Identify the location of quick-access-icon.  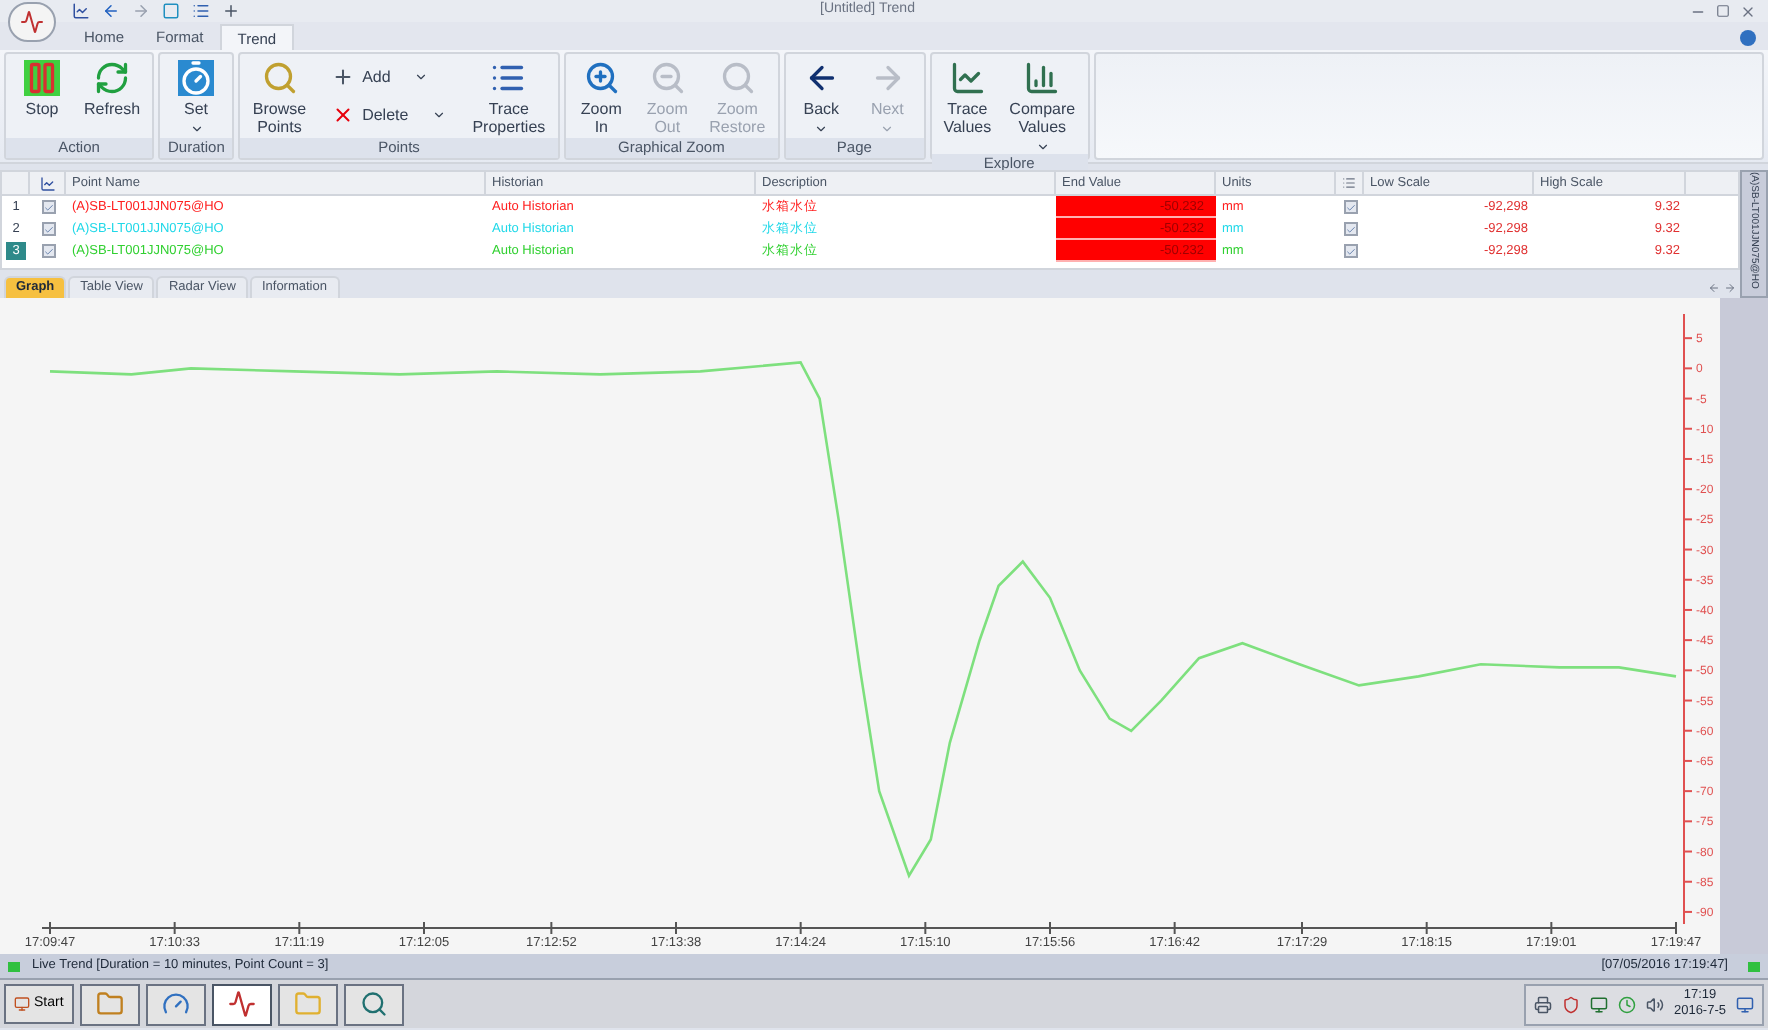
(81, 11).